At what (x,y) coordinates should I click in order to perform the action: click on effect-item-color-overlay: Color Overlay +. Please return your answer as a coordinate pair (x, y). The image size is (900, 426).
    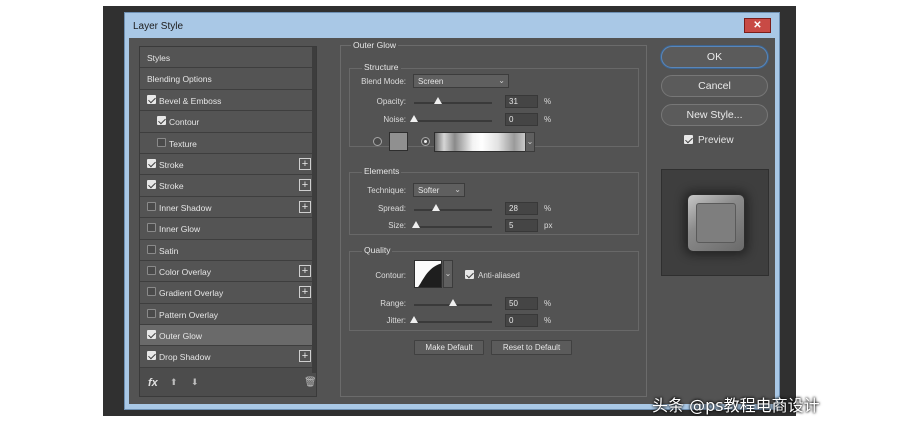
    Looking at the image, I should click on (227, 271).